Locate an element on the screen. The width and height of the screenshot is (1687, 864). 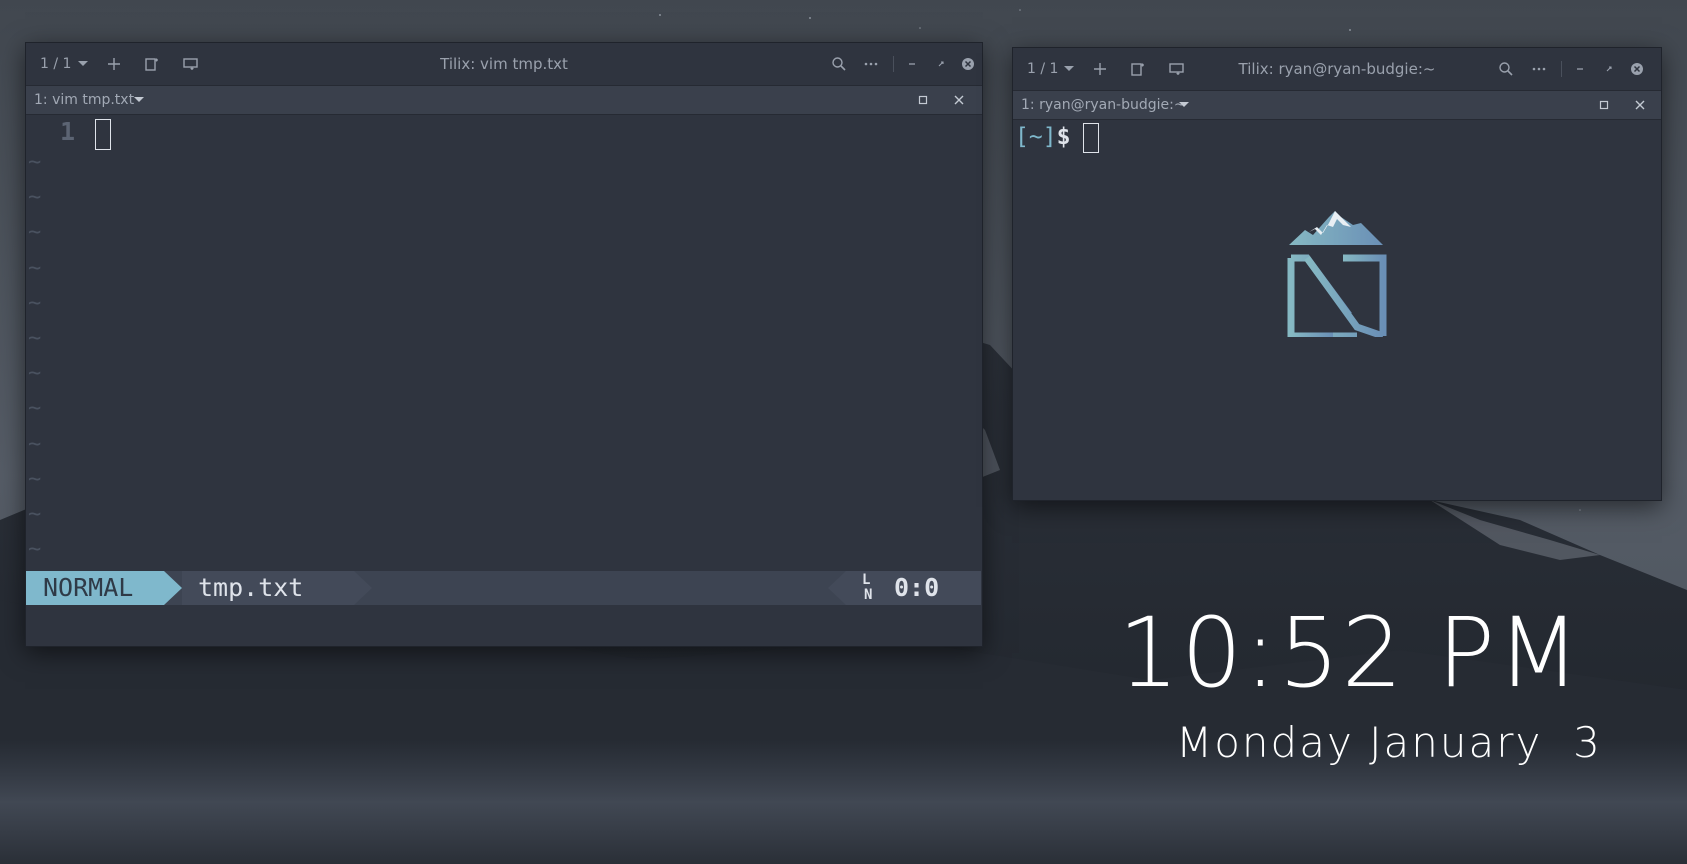
desktop-clock-date: Monday January 3 is located at coordinates (1389, 742).